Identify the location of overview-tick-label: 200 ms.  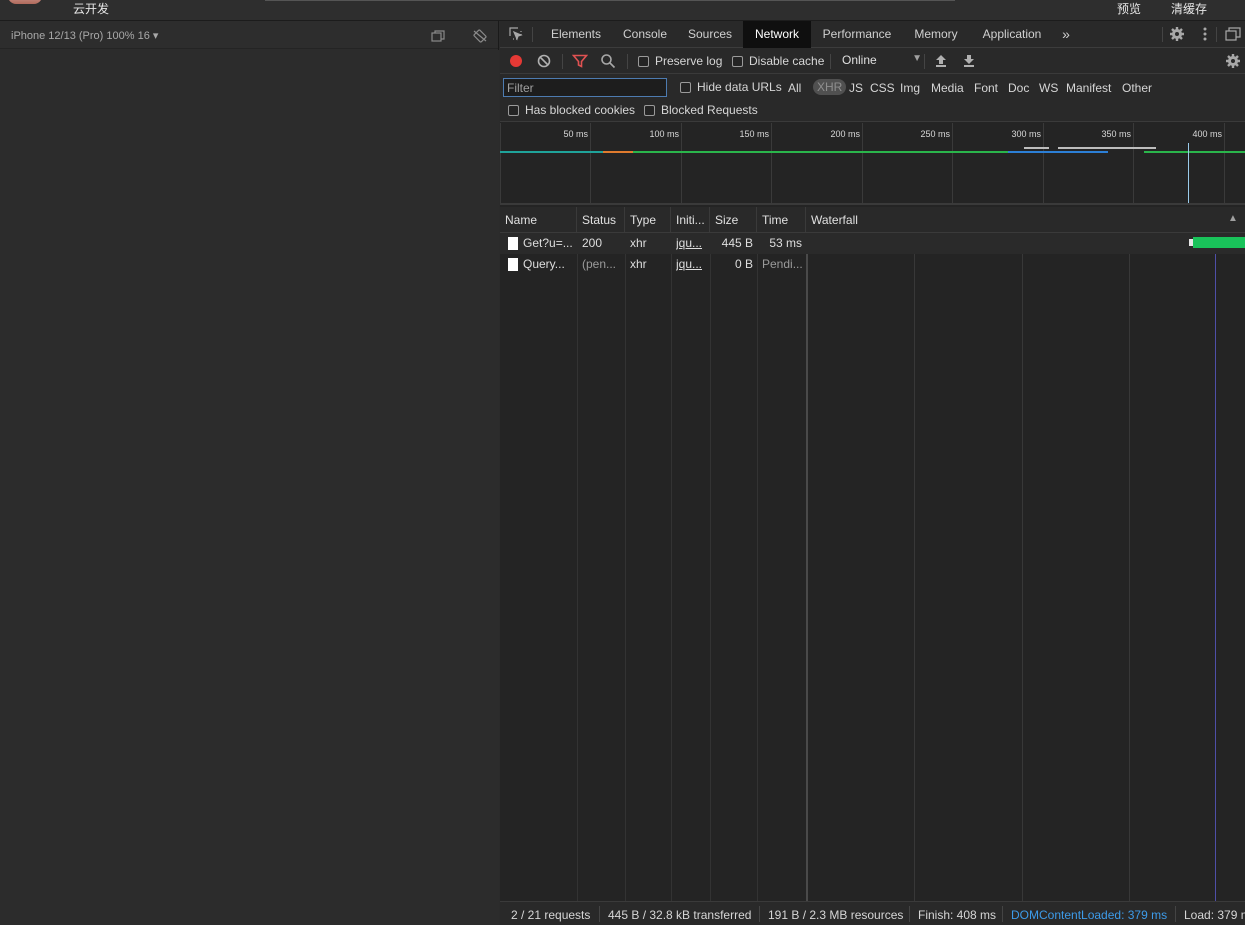
(845, 134).